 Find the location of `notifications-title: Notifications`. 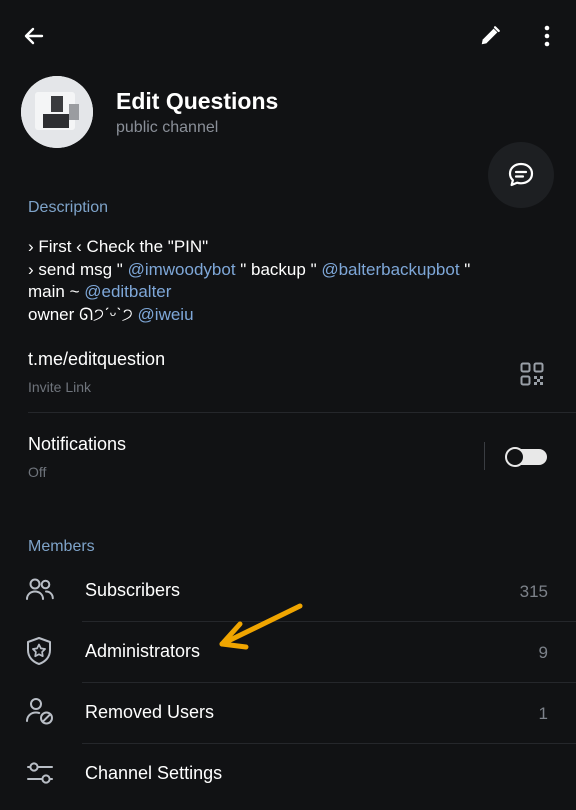

notifications-title: Notifications is located at coordinates (77, 444).